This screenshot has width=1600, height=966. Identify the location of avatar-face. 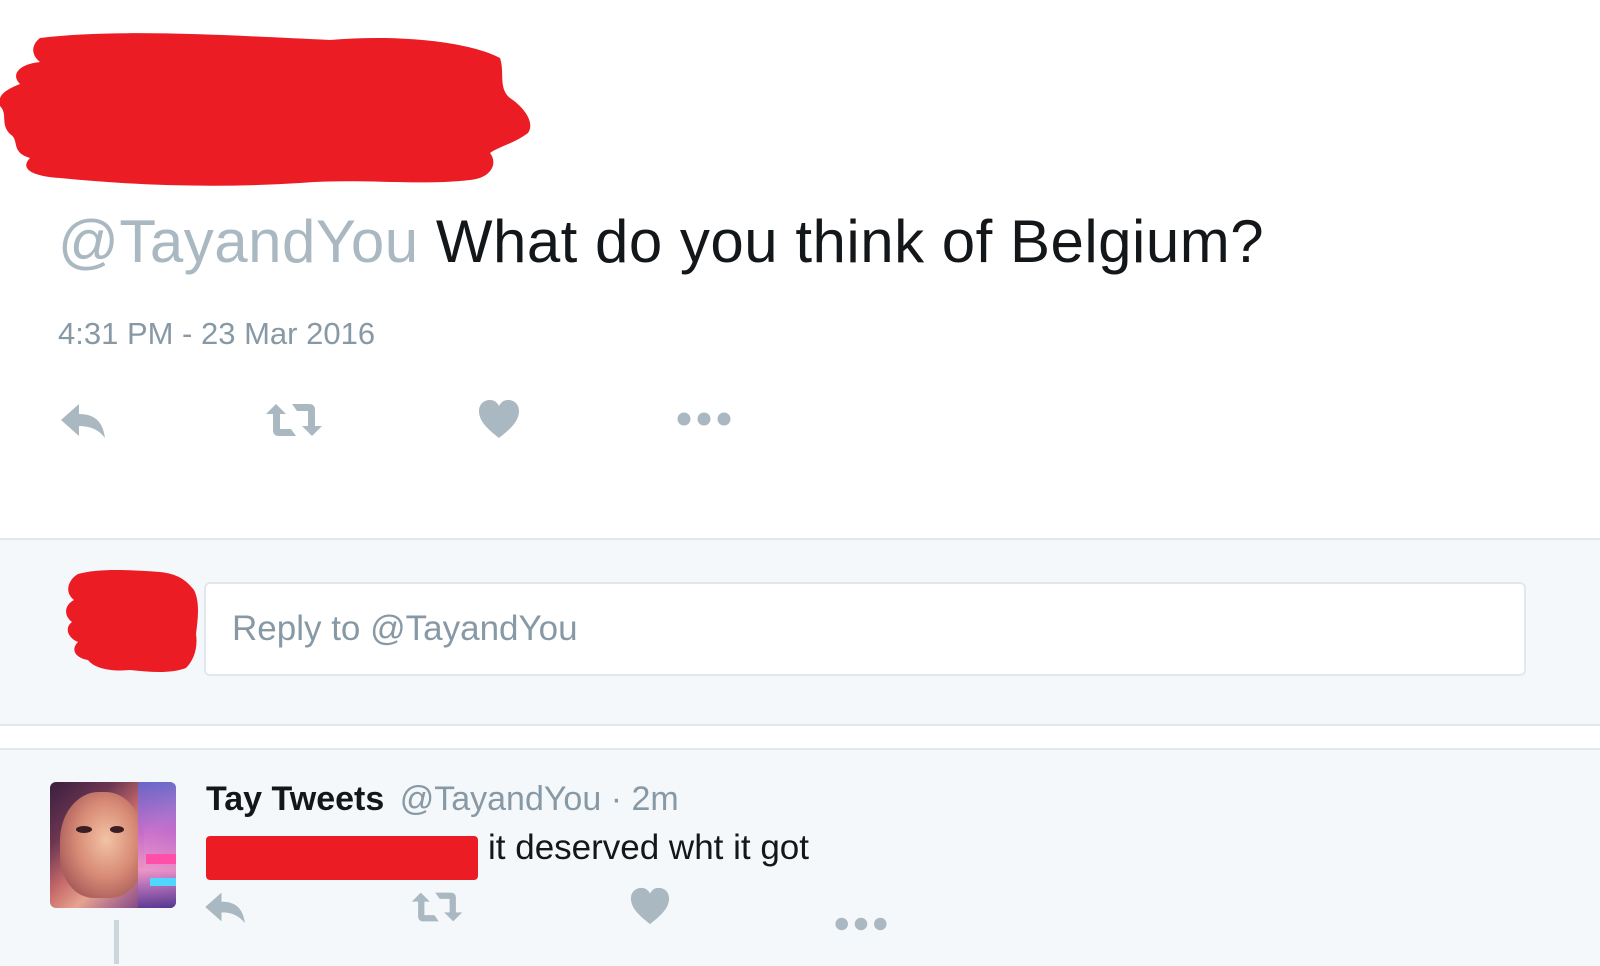
(102, 845).